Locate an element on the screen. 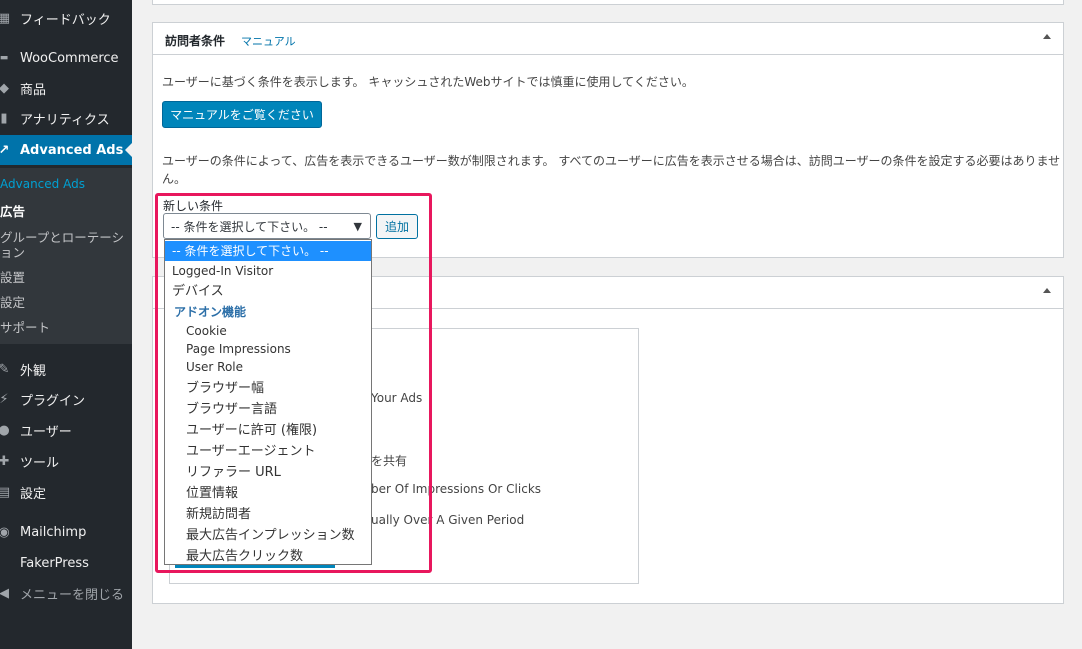 The image size is (1082, 649). mailchimp-icon: ◉ is located at coordinates (5, 532).